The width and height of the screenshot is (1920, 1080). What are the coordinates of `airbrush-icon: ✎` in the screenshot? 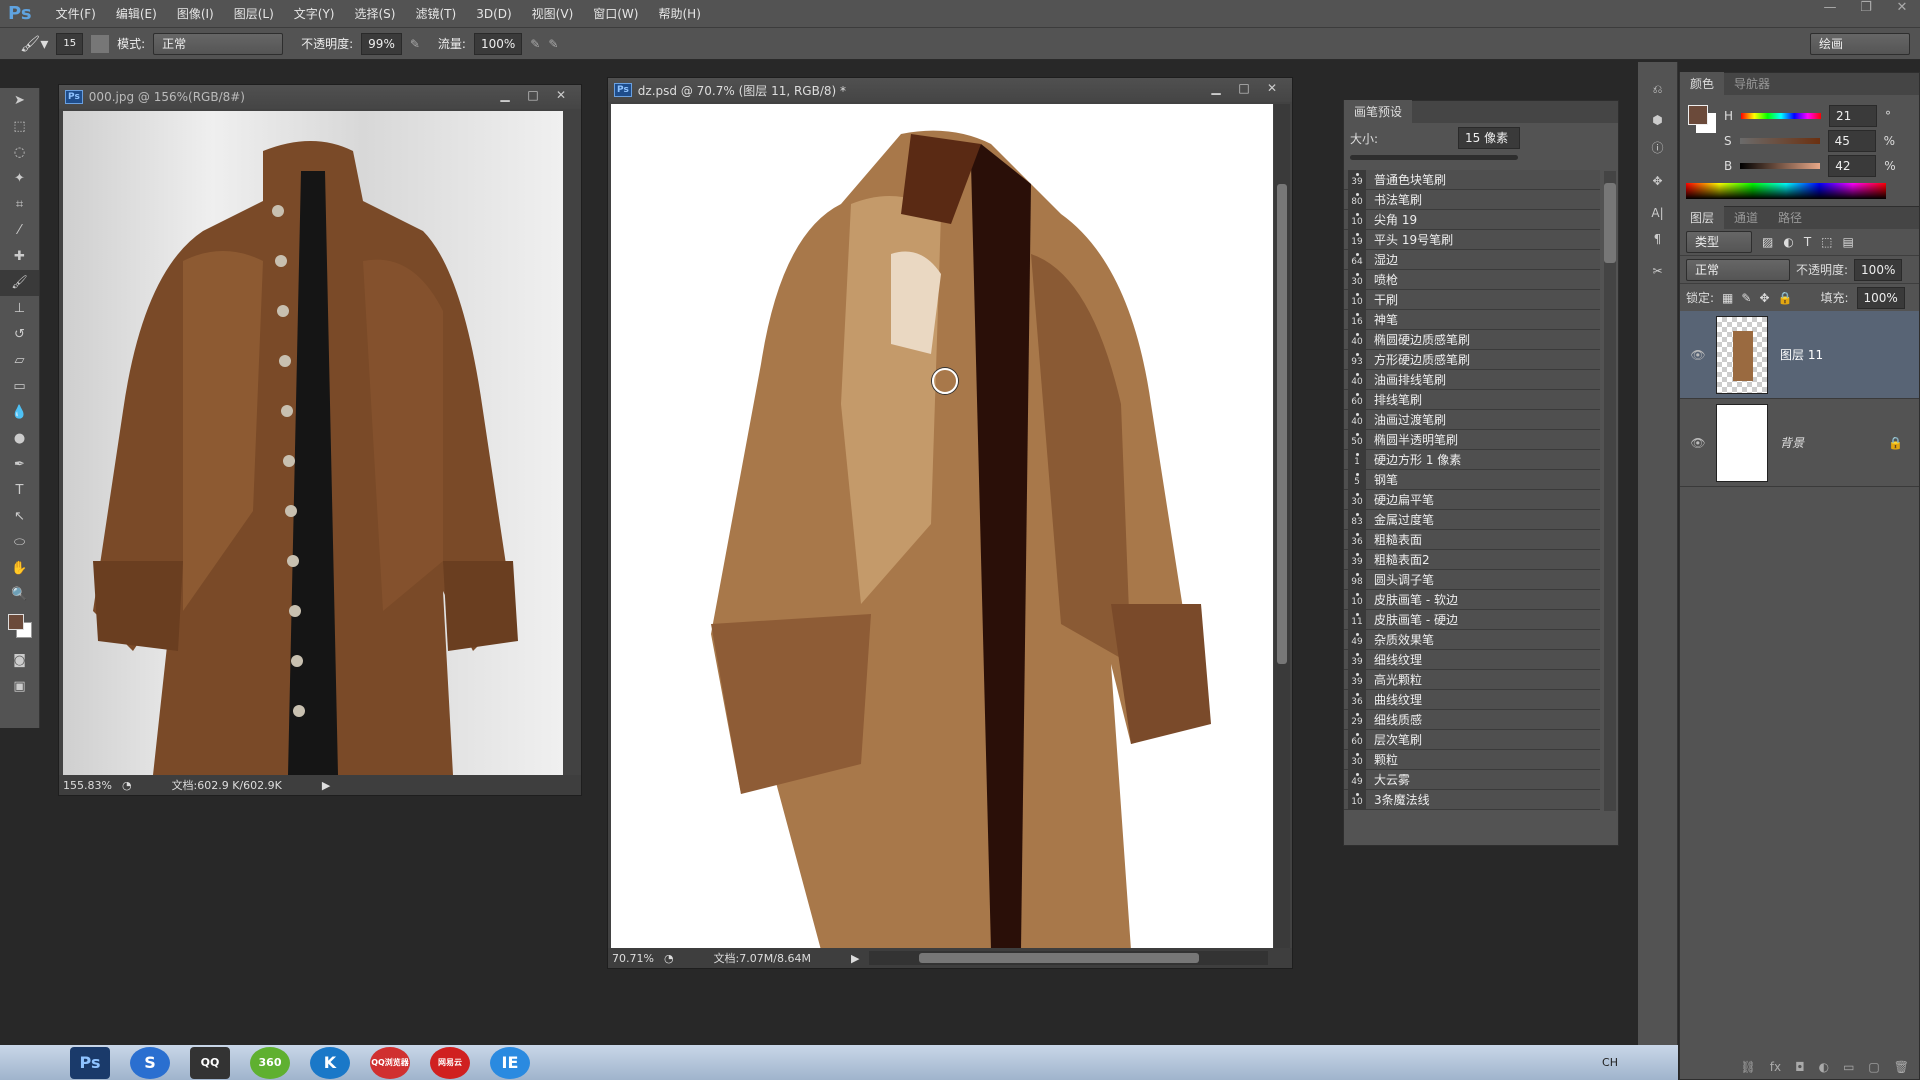 It's located at (535, 44).